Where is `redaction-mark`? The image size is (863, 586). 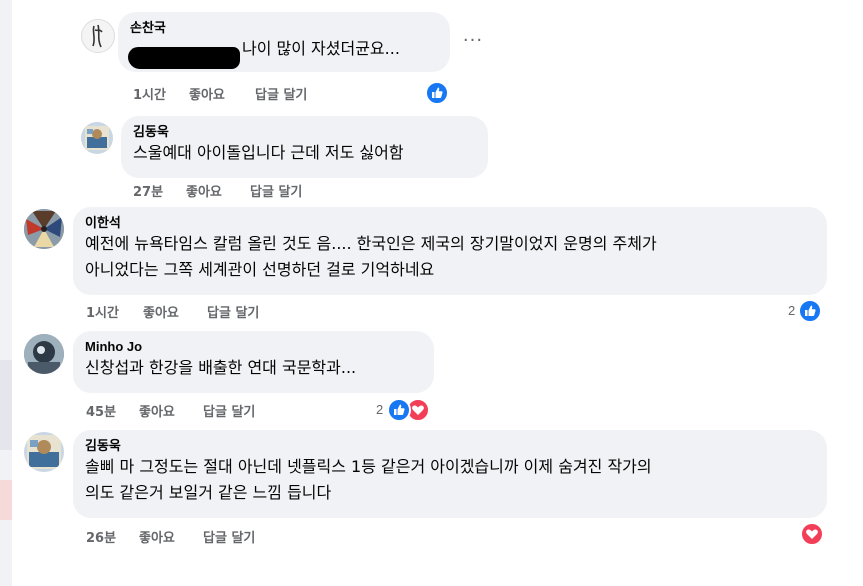 redaction-mark is located at coordinates (184, 58).